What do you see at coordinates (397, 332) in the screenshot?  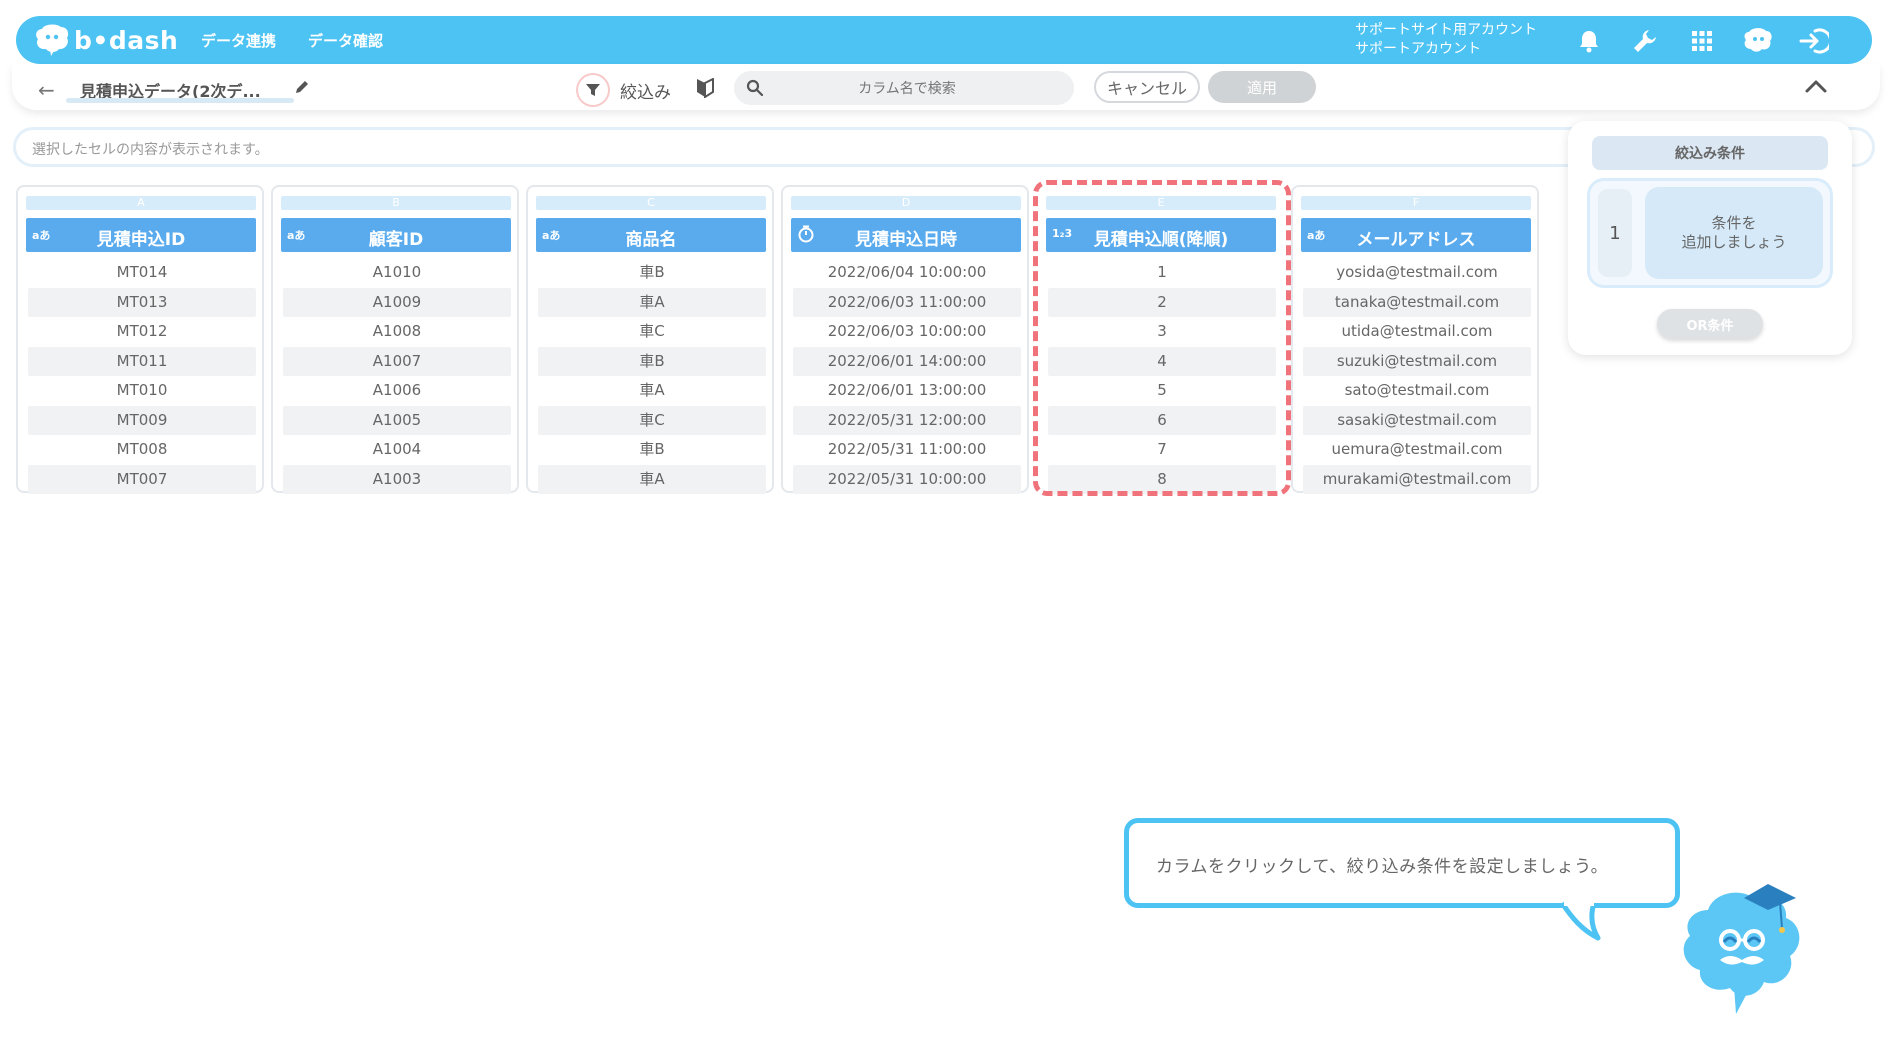 I see `table-cell: A1008` at bounding box center [397, 332].